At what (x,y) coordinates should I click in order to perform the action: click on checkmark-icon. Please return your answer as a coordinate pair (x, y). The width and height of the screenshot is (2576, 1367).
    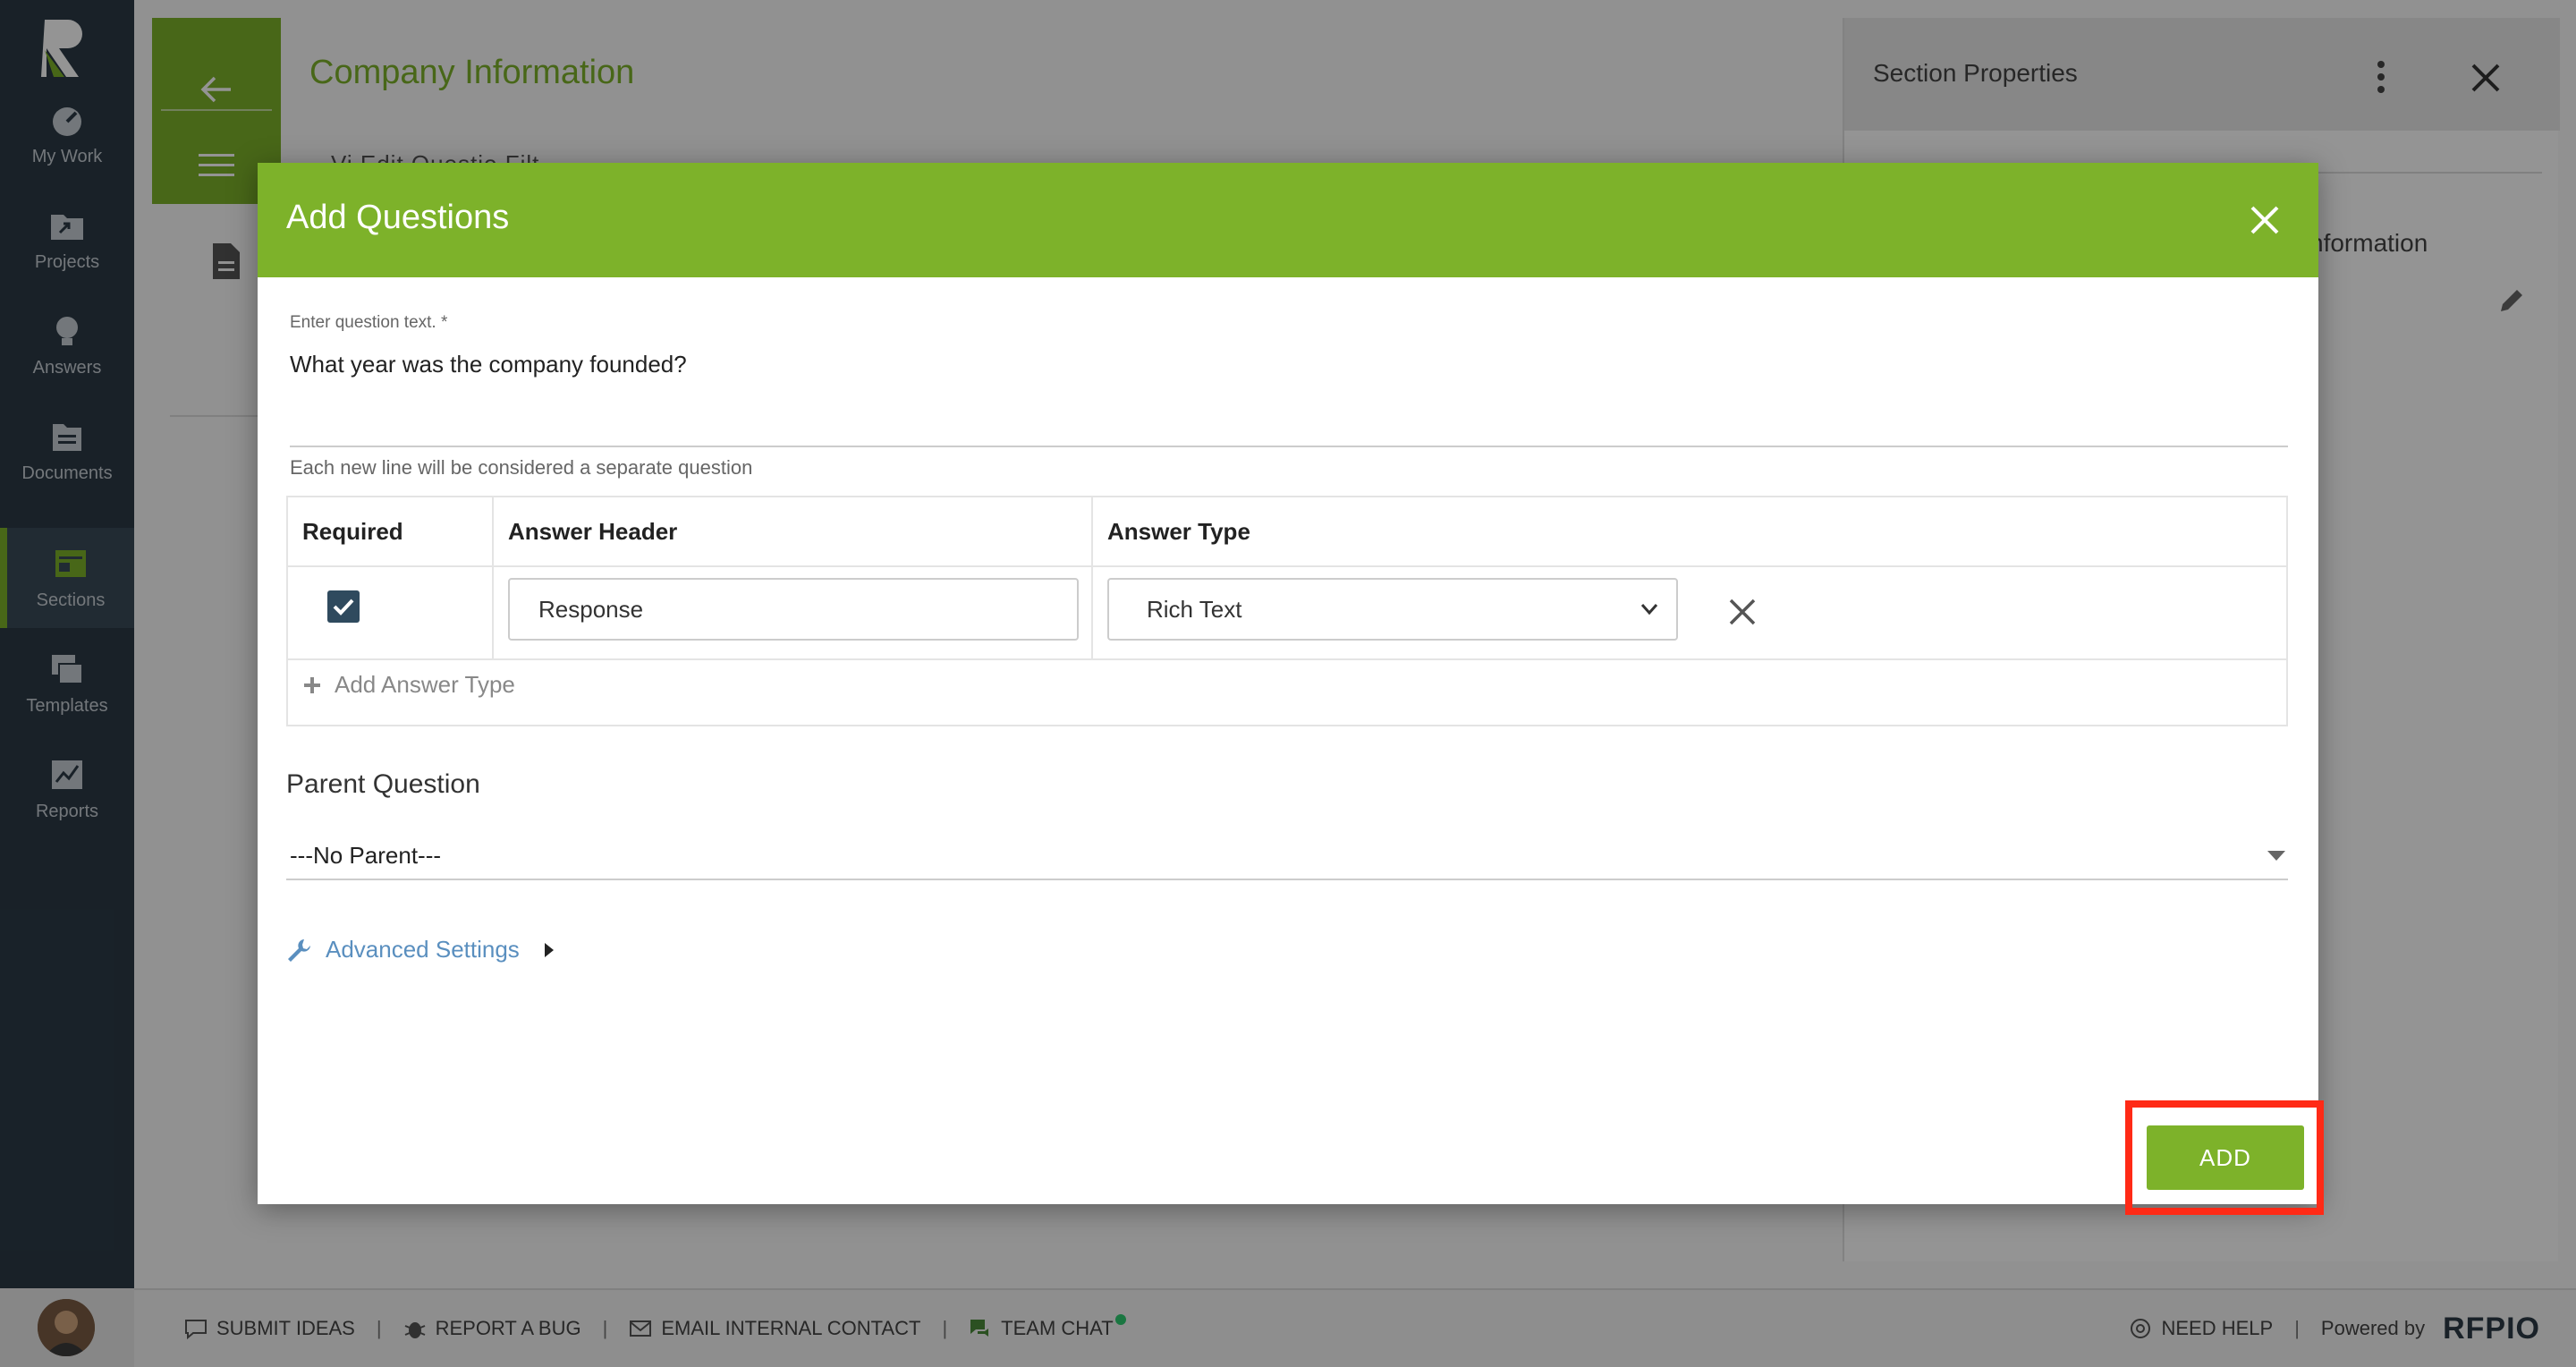
    Looking at the image, I should click on (343, 607).